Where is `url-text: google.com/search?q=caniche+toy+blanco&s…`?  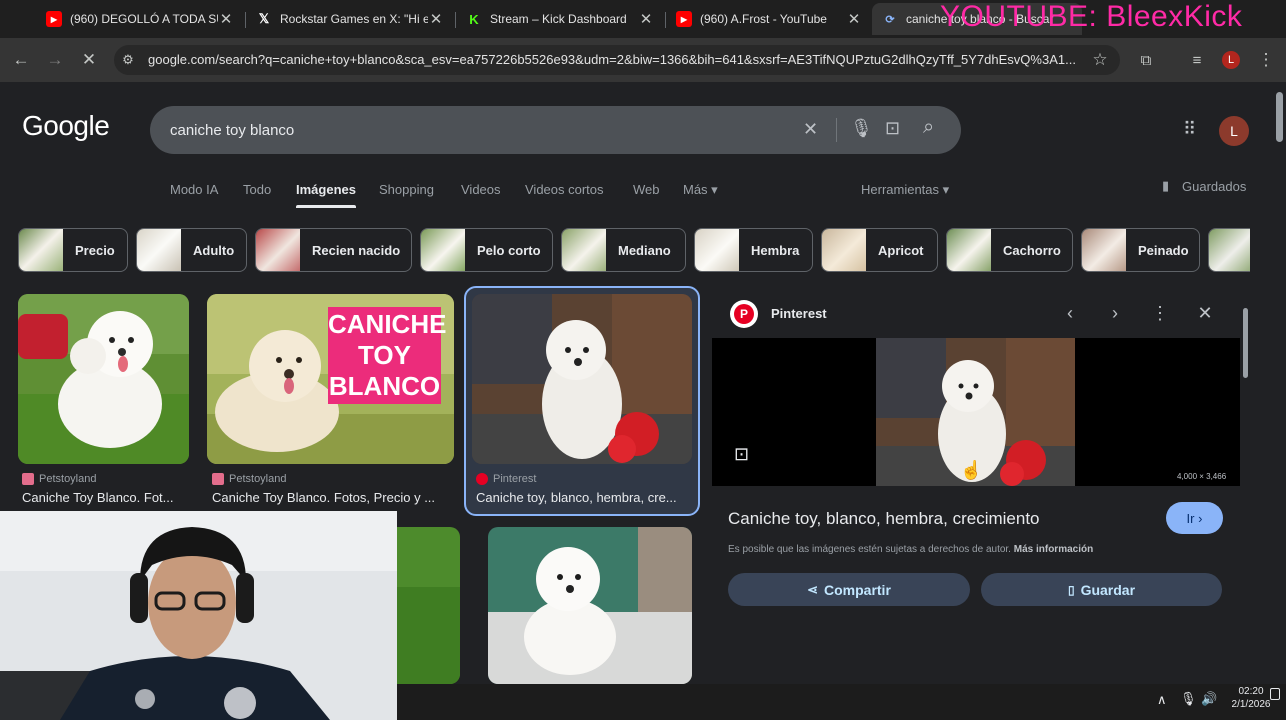
url-text: google.com/search?q=caniche+toy+blanco&s… is located at coordinates (618, 59).